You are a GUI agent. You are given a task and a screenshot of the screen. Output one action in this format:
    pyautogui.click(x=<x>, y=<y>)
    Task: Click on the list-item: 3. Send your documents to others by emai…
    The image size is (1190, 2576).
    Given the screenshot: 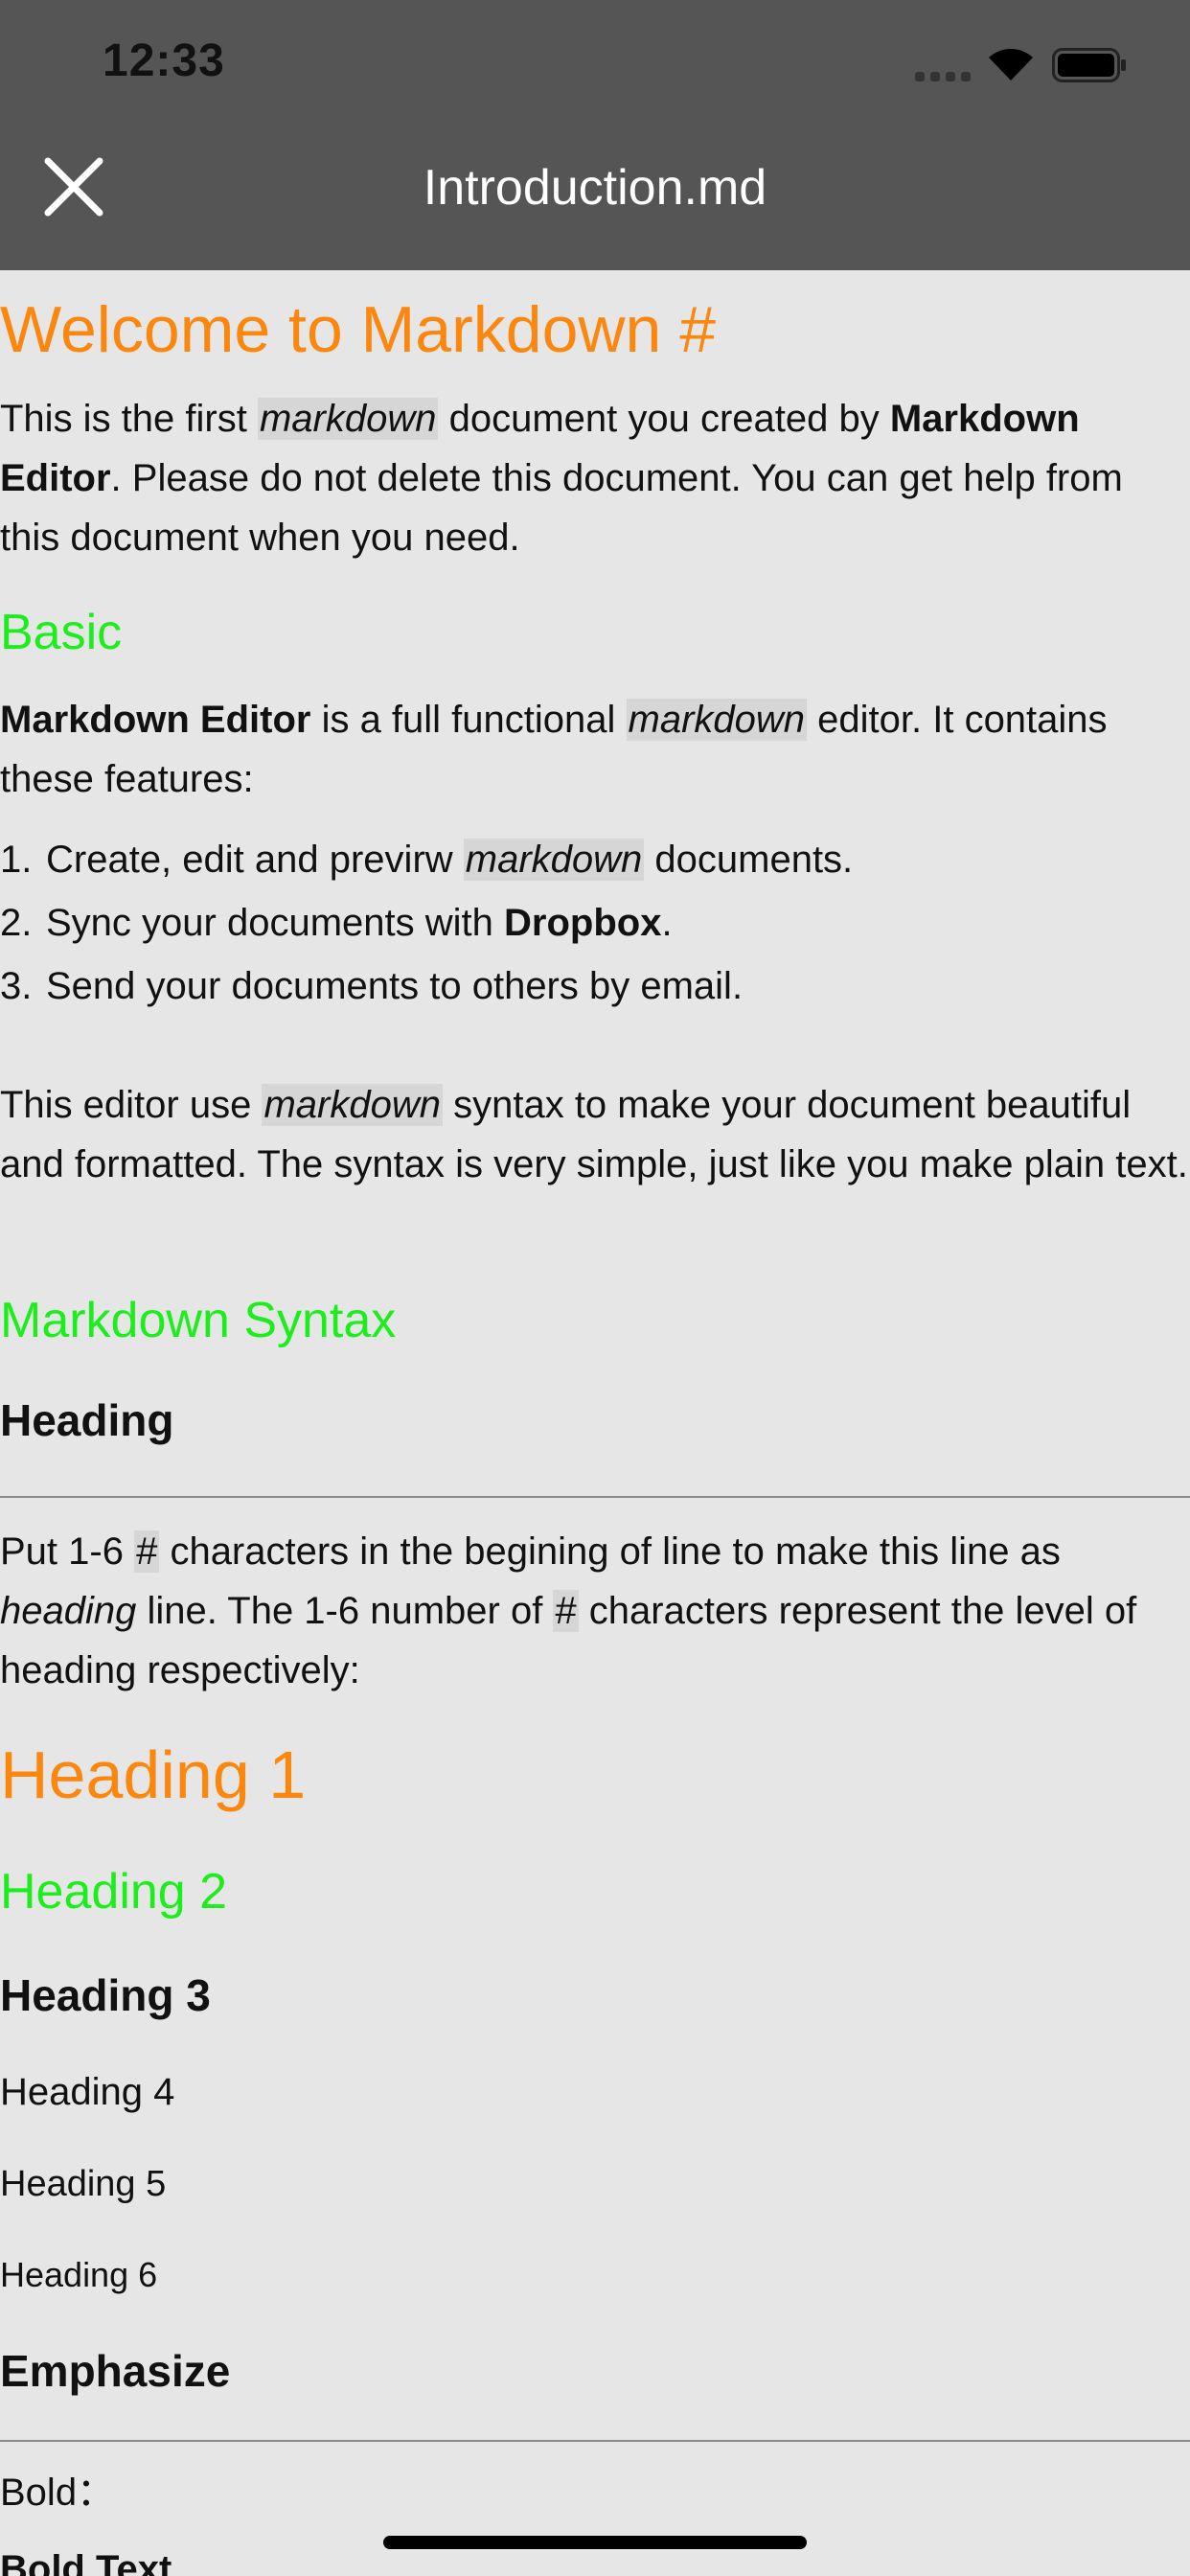 What is the action you would take?
    pyautogui.click(x=372, y=986)
    